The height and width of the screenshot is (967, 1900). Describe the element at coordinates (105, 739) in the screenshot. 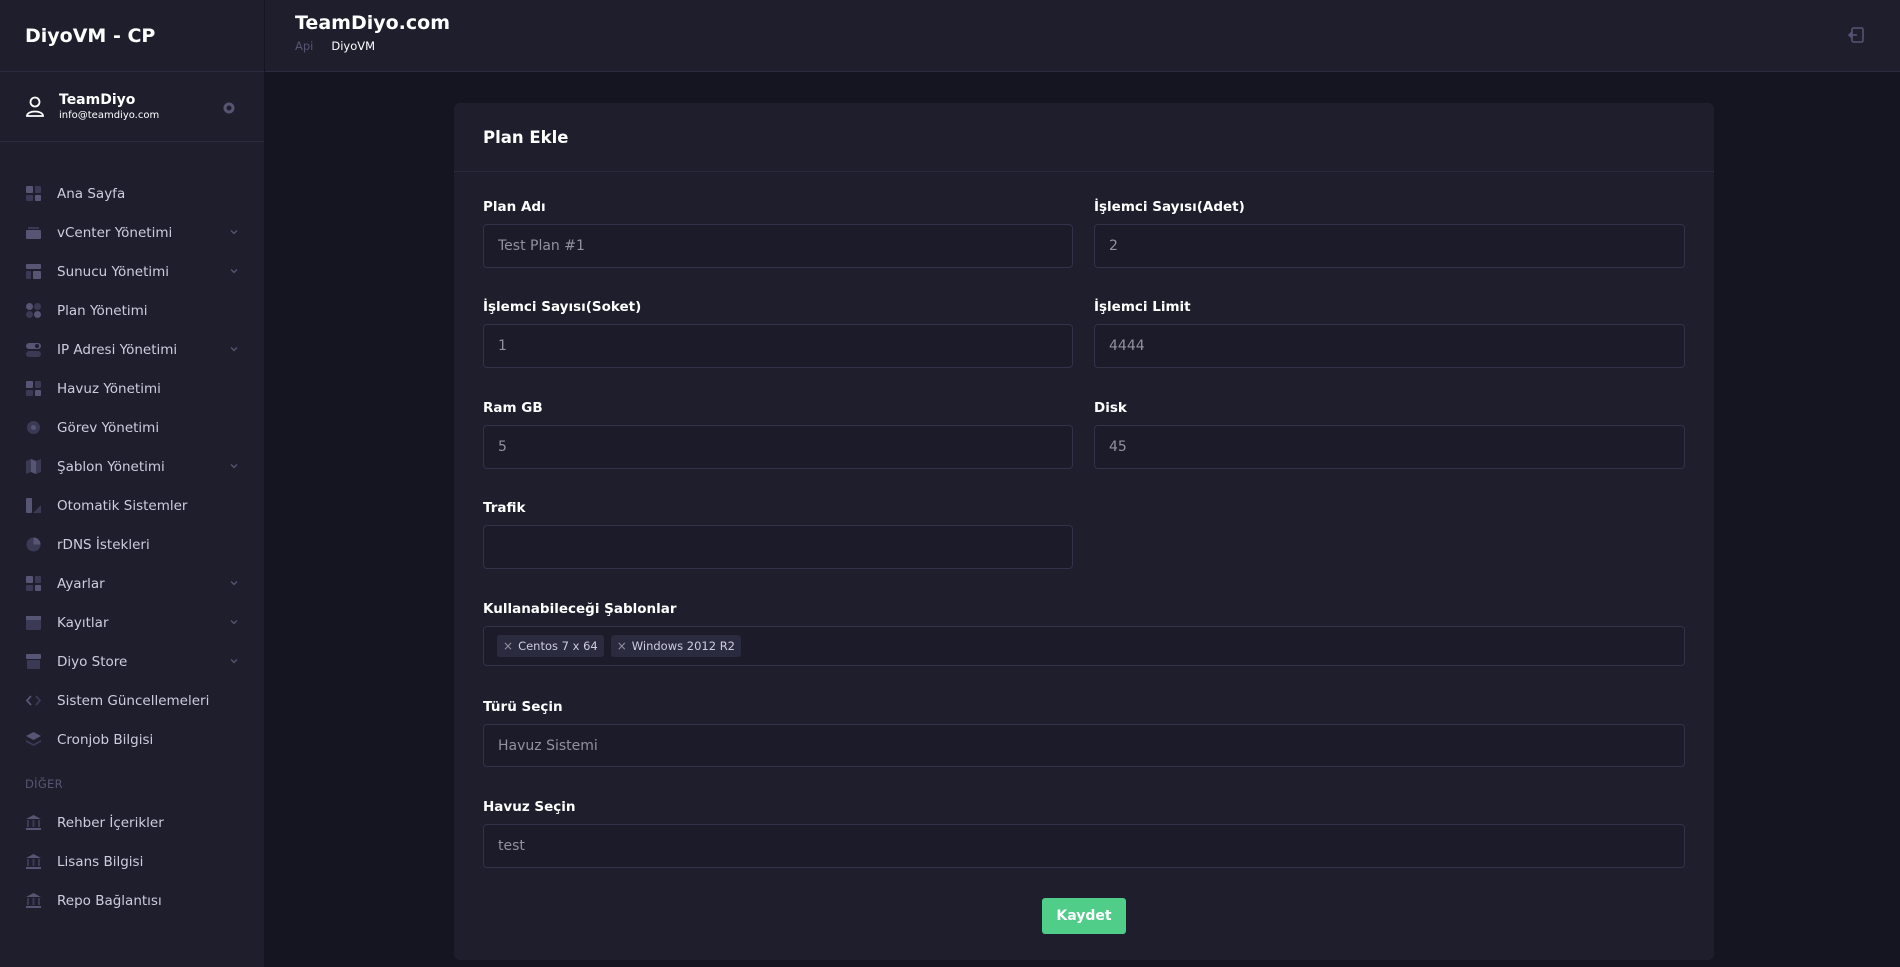

I see `sidebar-item-label: Cronjob Bilgisi` at that location.